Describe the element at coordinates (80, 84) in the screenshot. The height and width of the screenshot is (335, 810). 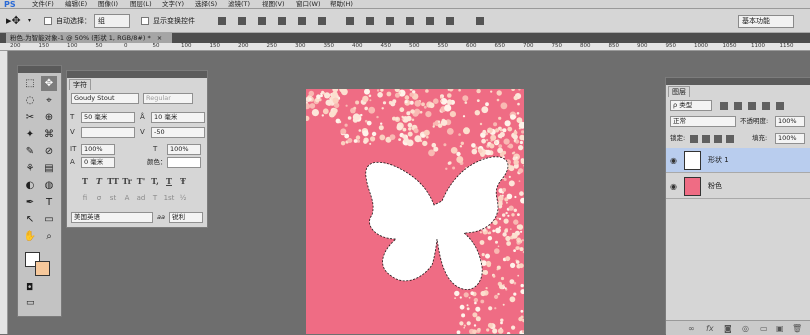
I see `tab-character: 字符` at that location.